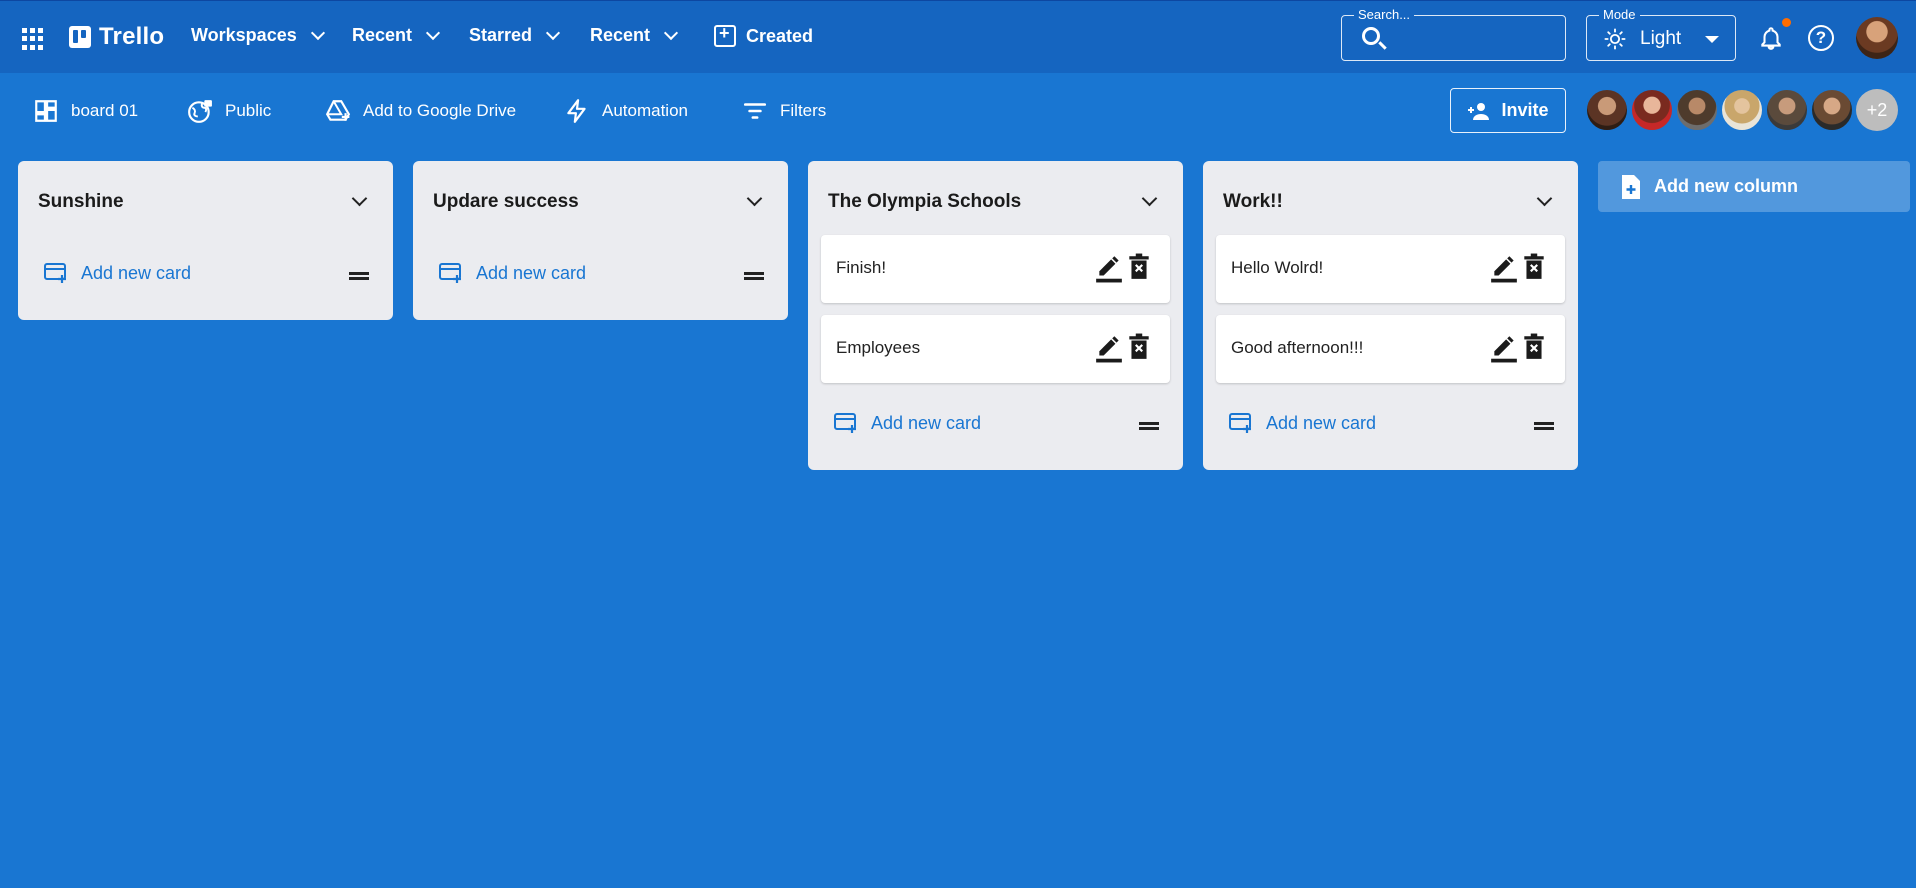 Image resolution: width=1916 pixels, height=888 pixels. Describe the element at coordinates (506, 201) in the screenshot. I see `column-title: Updare success` at that location.